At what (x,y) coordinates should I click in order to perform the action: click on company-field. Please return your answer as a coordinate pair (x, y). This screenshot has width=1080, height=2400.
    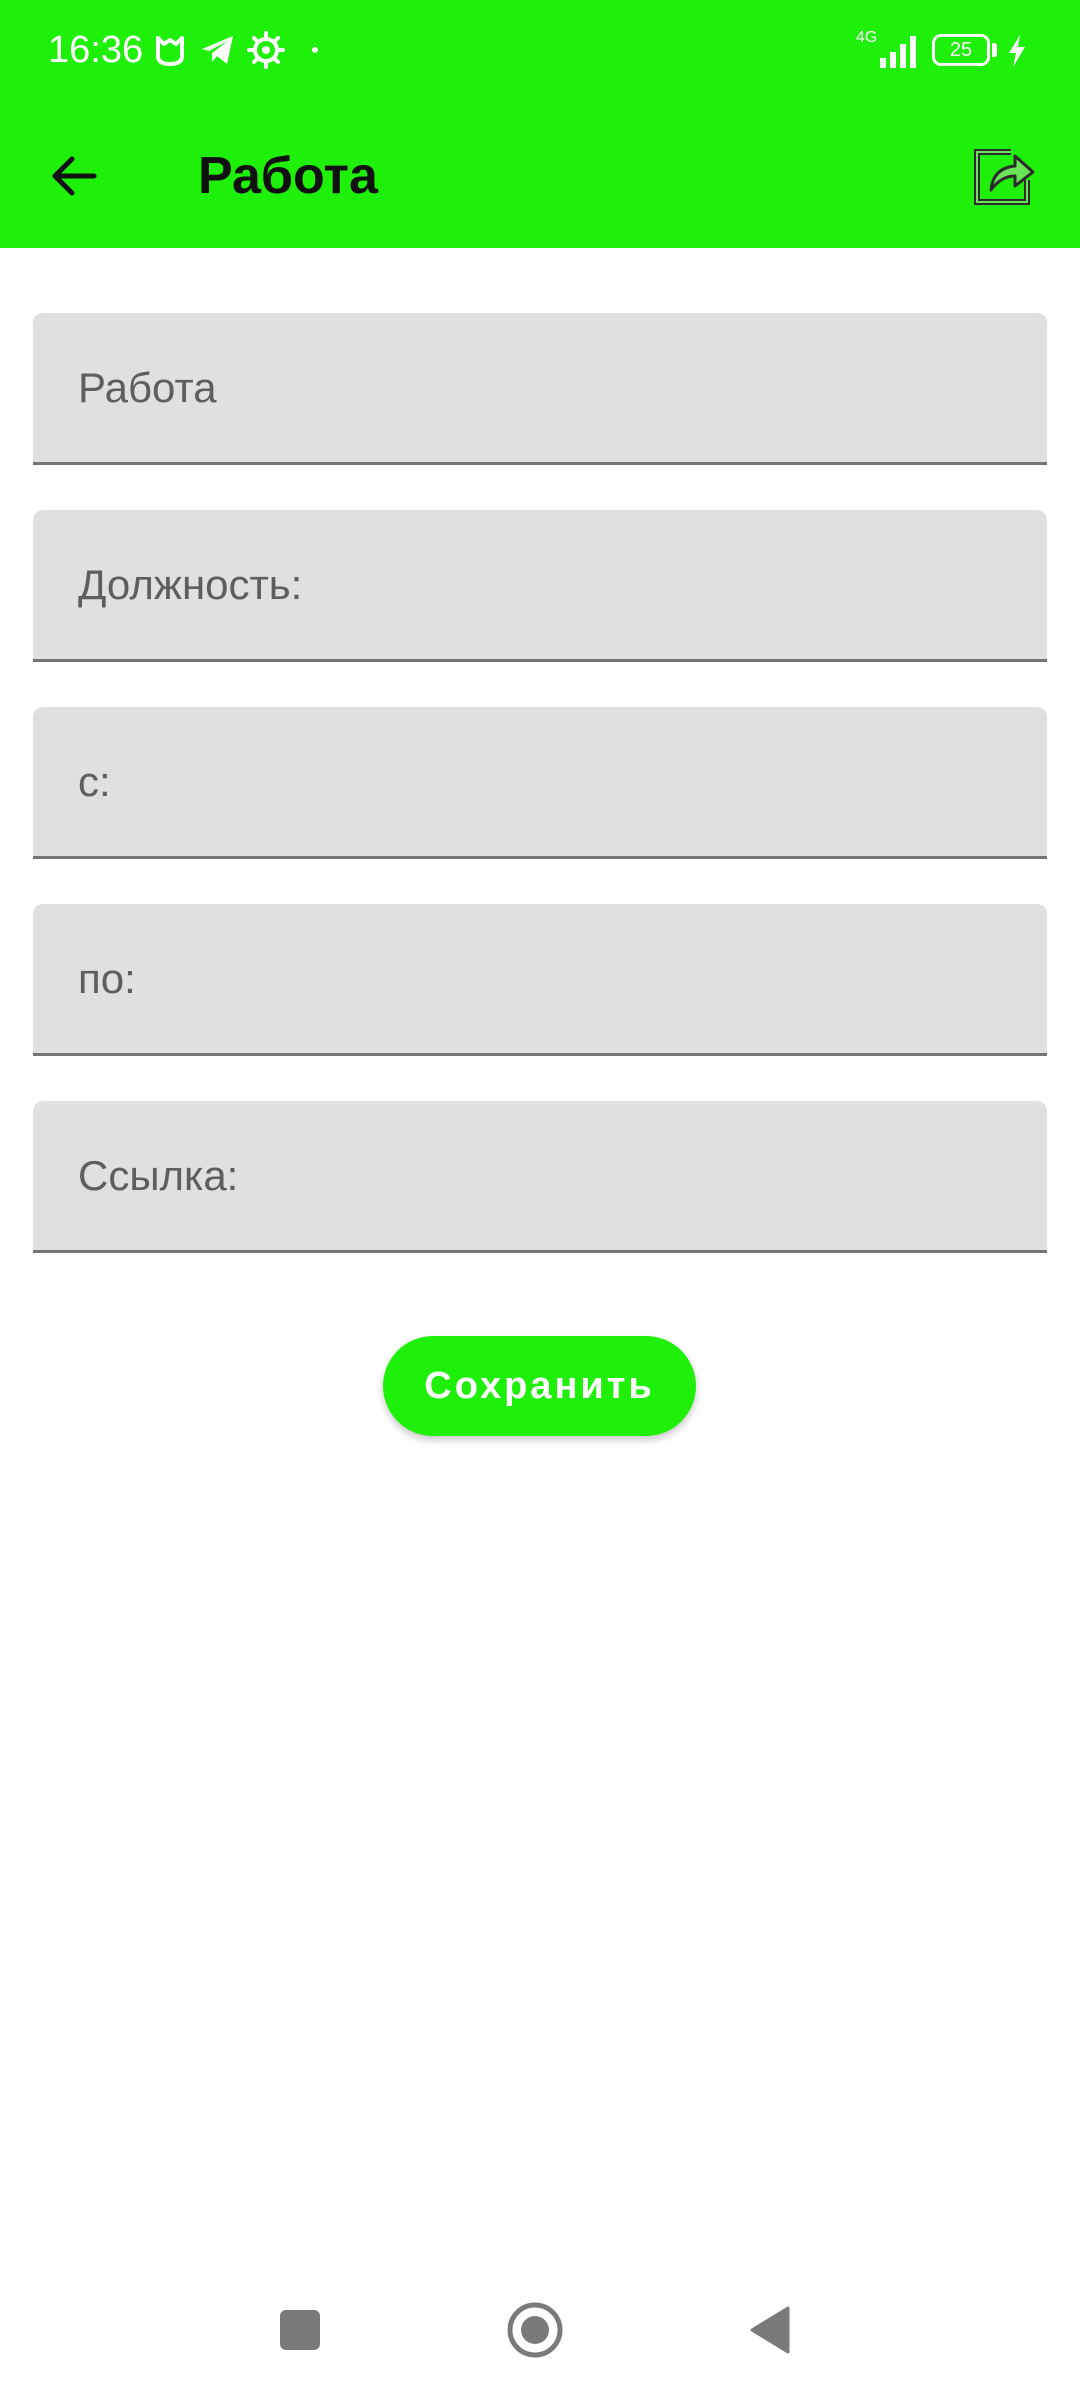
    Looking at the image, I should click on (540, 389).